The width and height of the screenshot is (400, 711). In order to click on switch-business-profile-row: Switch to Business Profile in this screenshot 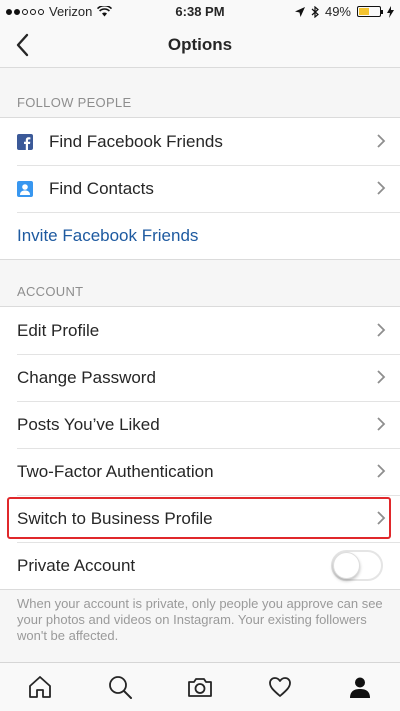, I will do `click(200, 518)`.